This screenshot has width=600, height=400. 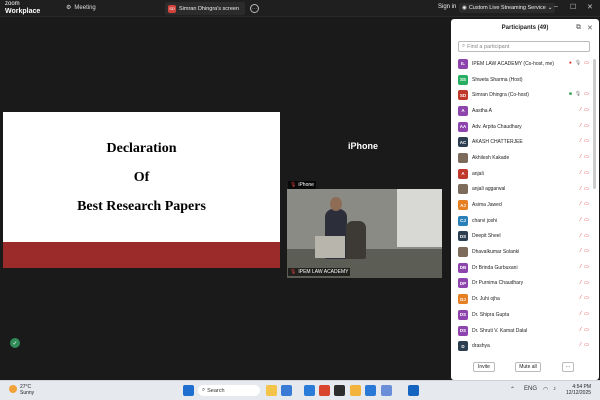 I want to click on sun-icon, so click(x=13, y=389).